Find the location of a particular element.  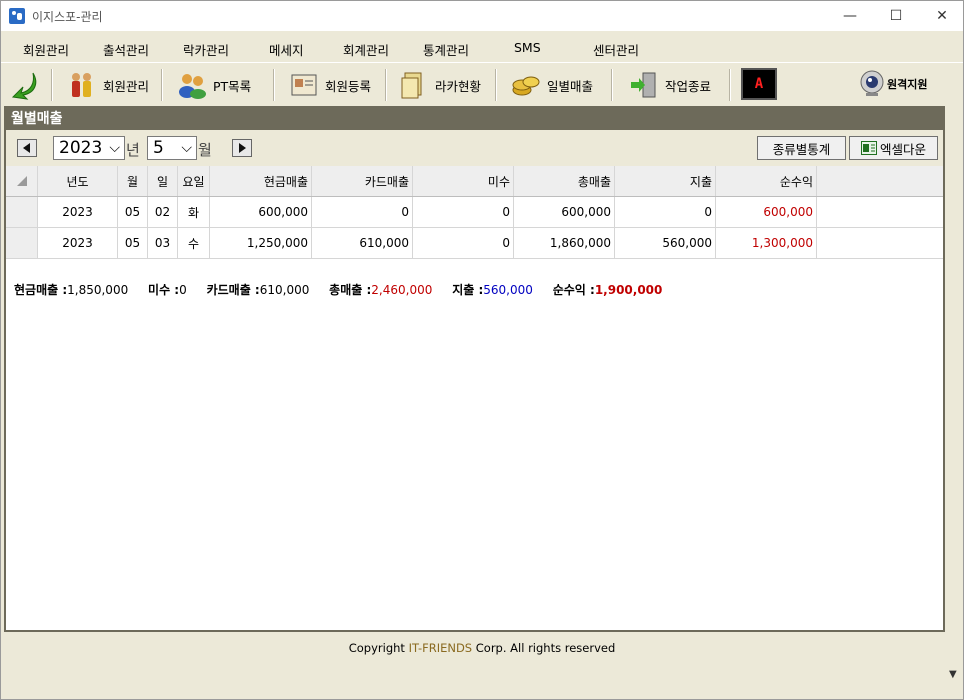

year-select: 2023 ⌵ is located at coordinates (89, 148).